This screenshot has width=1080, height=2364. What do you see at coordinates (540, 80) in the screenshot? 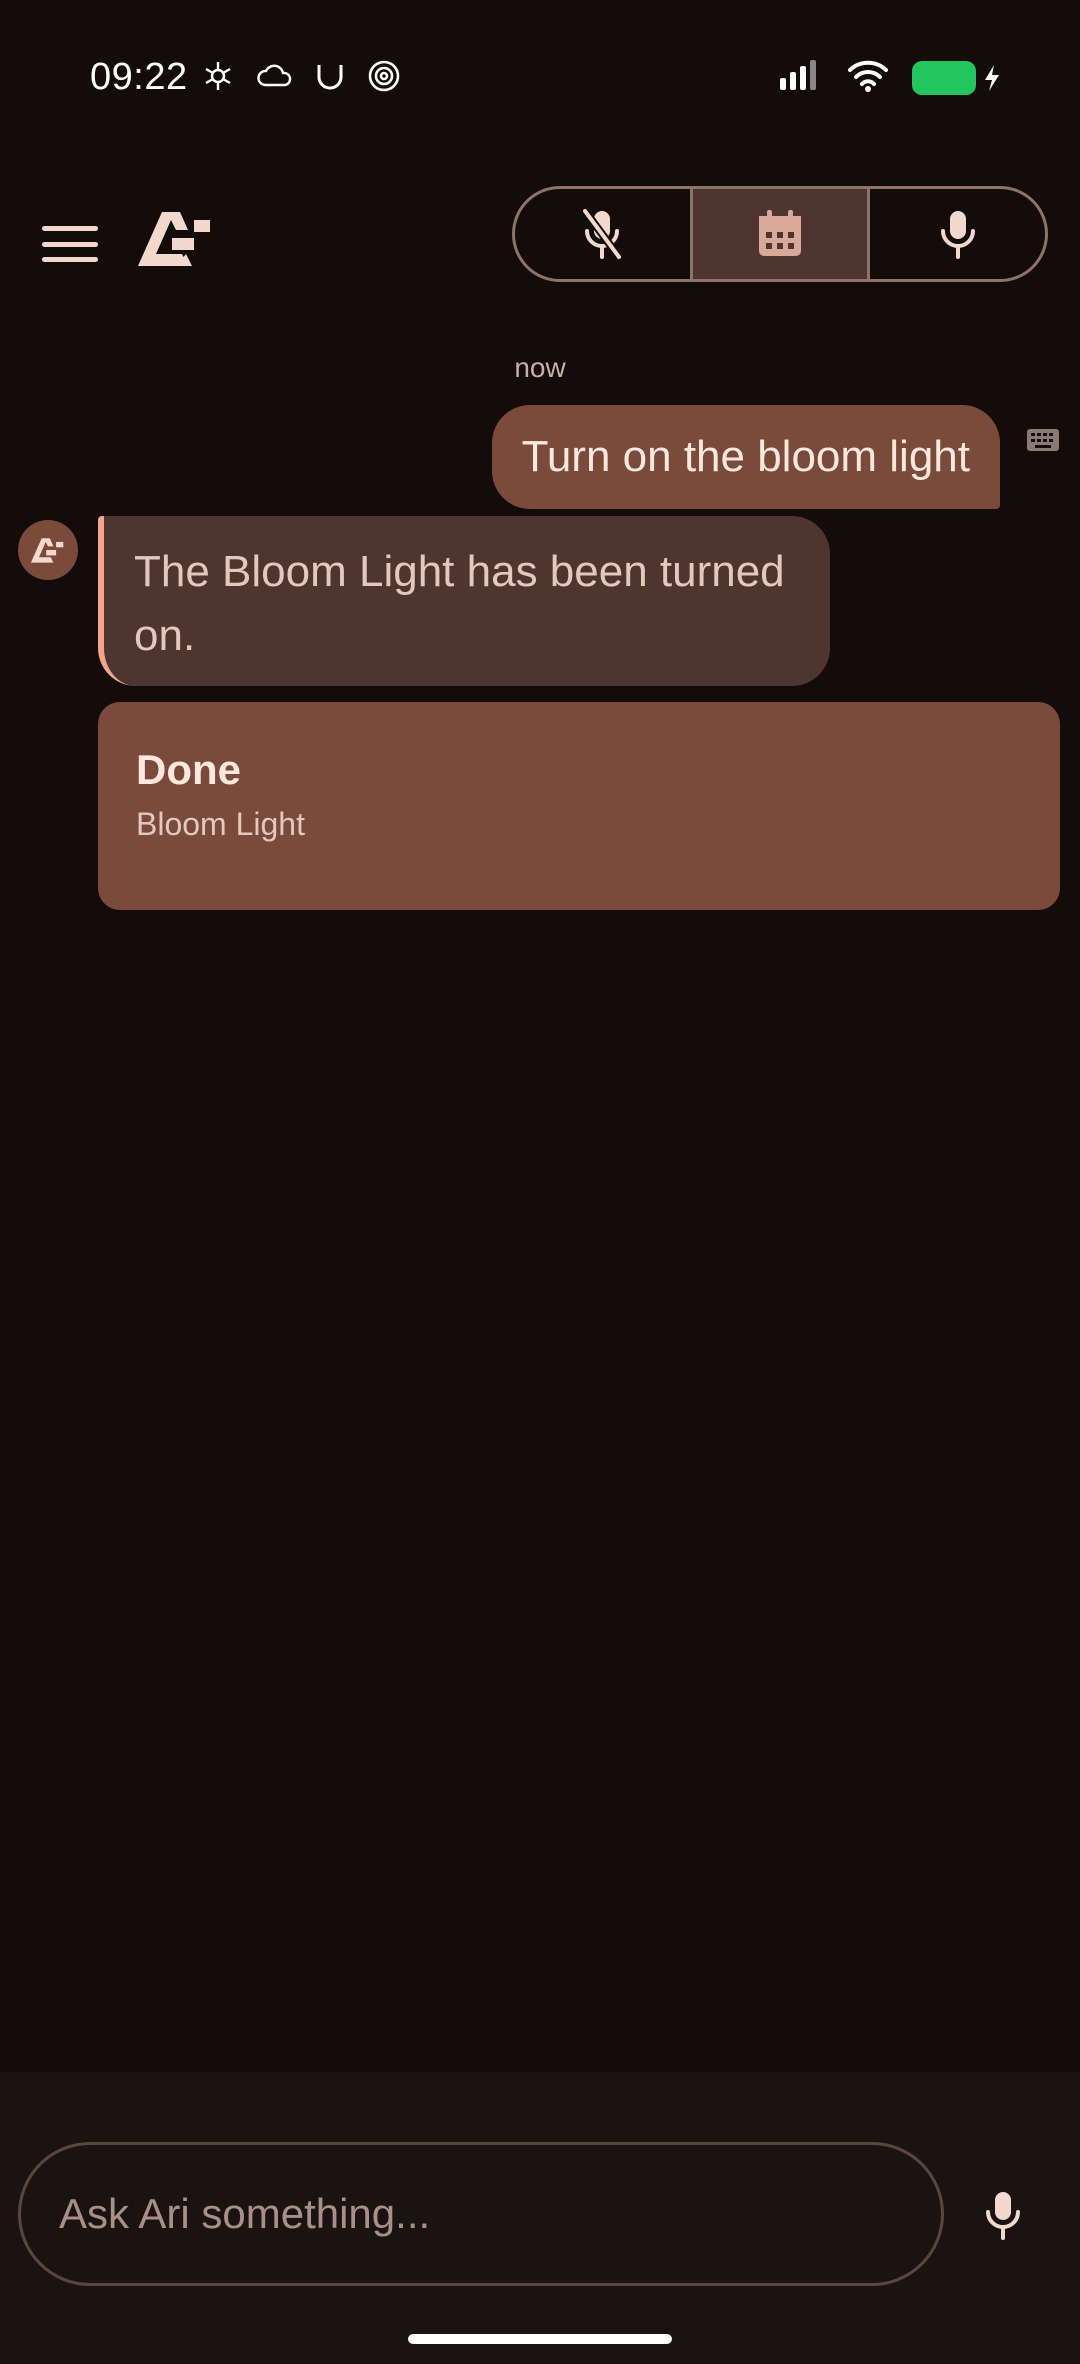
I see `status-bar: 09:22` at bounding box center [540, 80].